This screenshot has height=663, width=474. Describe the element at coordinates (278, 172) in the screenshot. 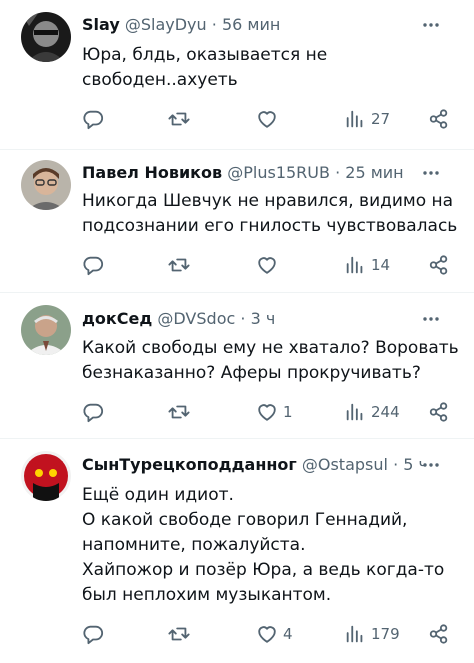

I see `author-handle: @Plus15RUB` at that location.